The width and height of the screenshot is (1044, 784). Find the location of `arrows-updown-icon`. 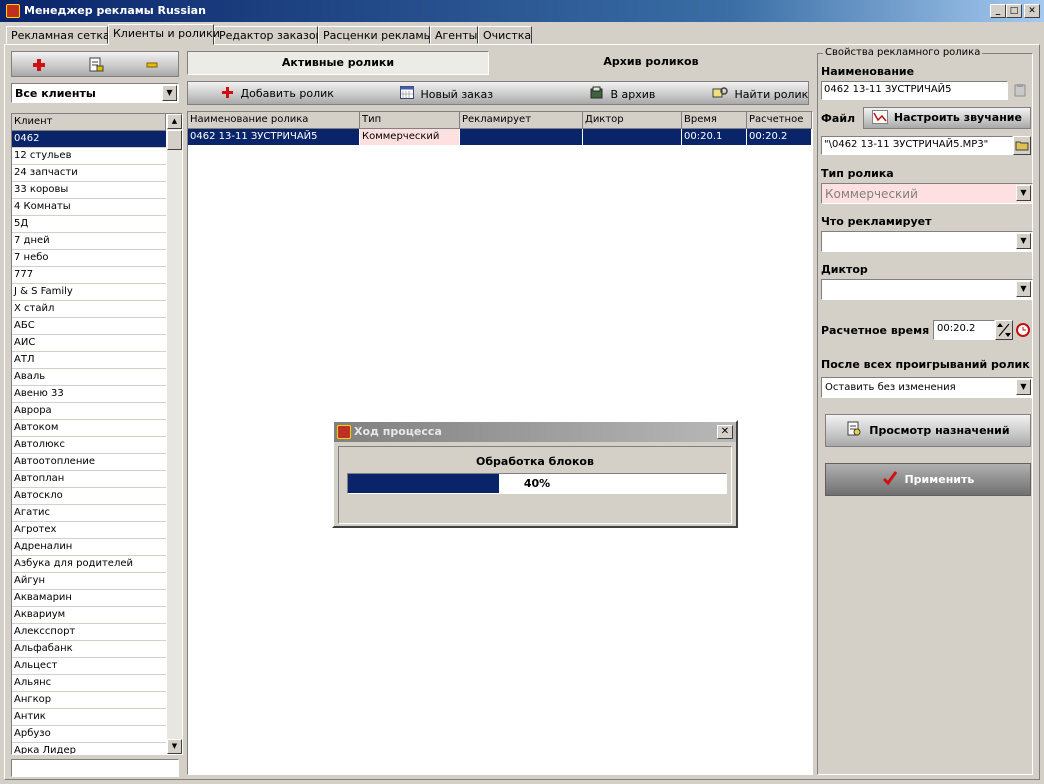

arrows-updown-icon is located at coordinates (1004, 330).